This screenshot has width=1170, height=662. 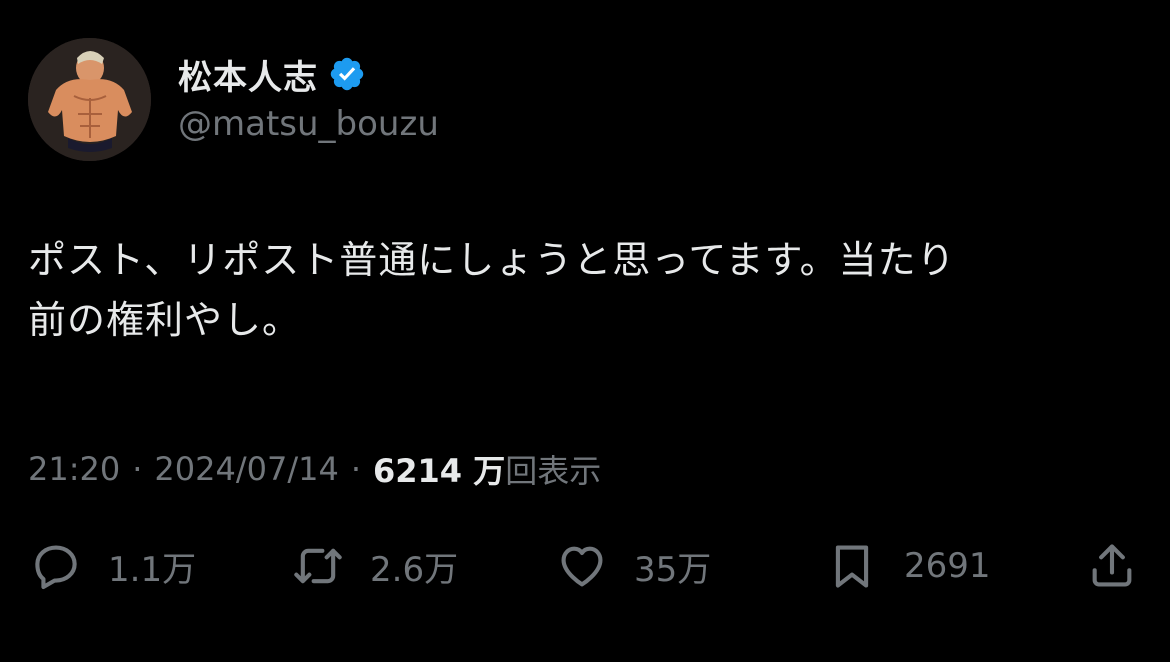 I want to click on tweet-text-line: ポスト、リポスト普通にしょうと思ってます。当たり, so click(x=492, y=260).